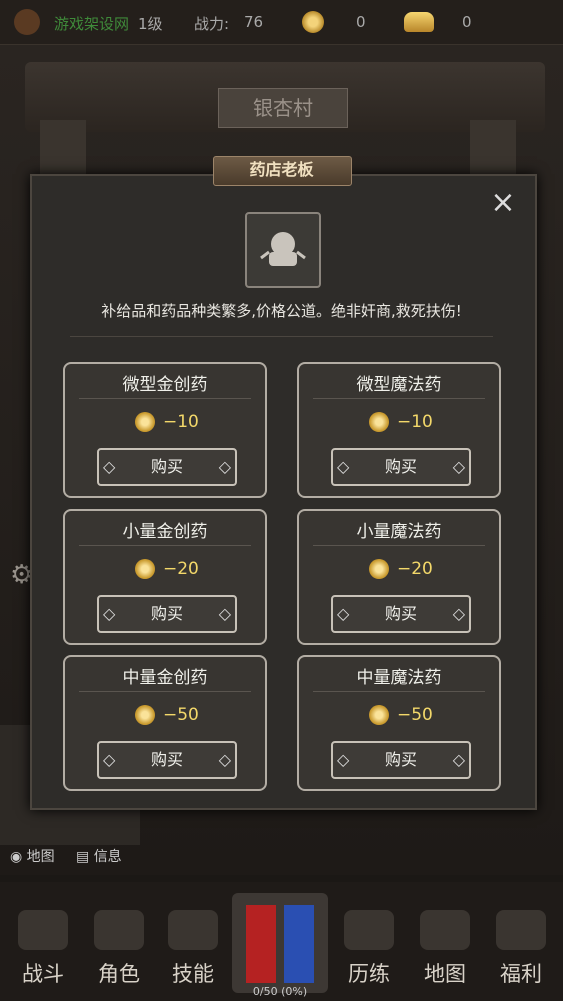 The width and height of the screenshot is (563, 1001). I want to click on top-bar: 游戏架设网 1级 战力: 76 0 0, so click(281, 22).